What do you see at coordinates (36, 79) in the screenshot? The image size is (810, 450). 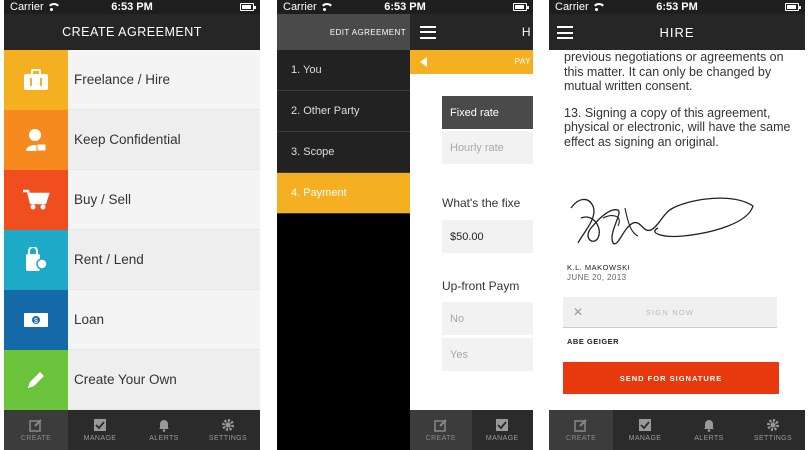 I see `briefcase-icon` at bounding box center [36, 79].